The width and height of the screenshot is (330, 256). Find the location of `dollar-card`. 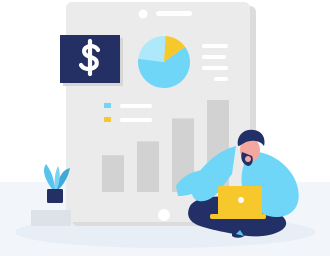

dollar-card is located at coordinates (91, 60).